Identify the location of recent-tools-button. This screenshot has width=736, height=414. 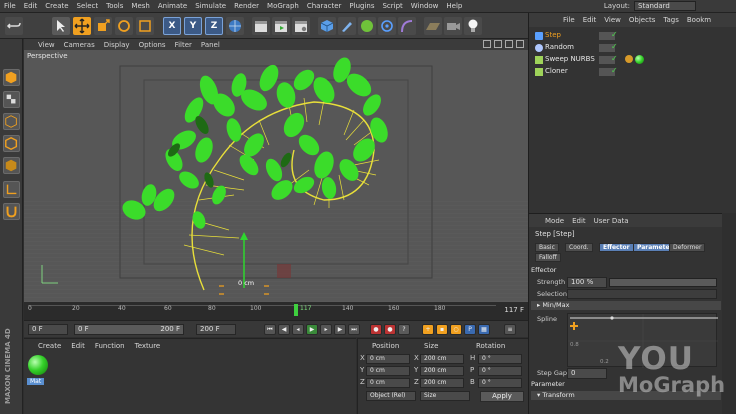
(145, 26).